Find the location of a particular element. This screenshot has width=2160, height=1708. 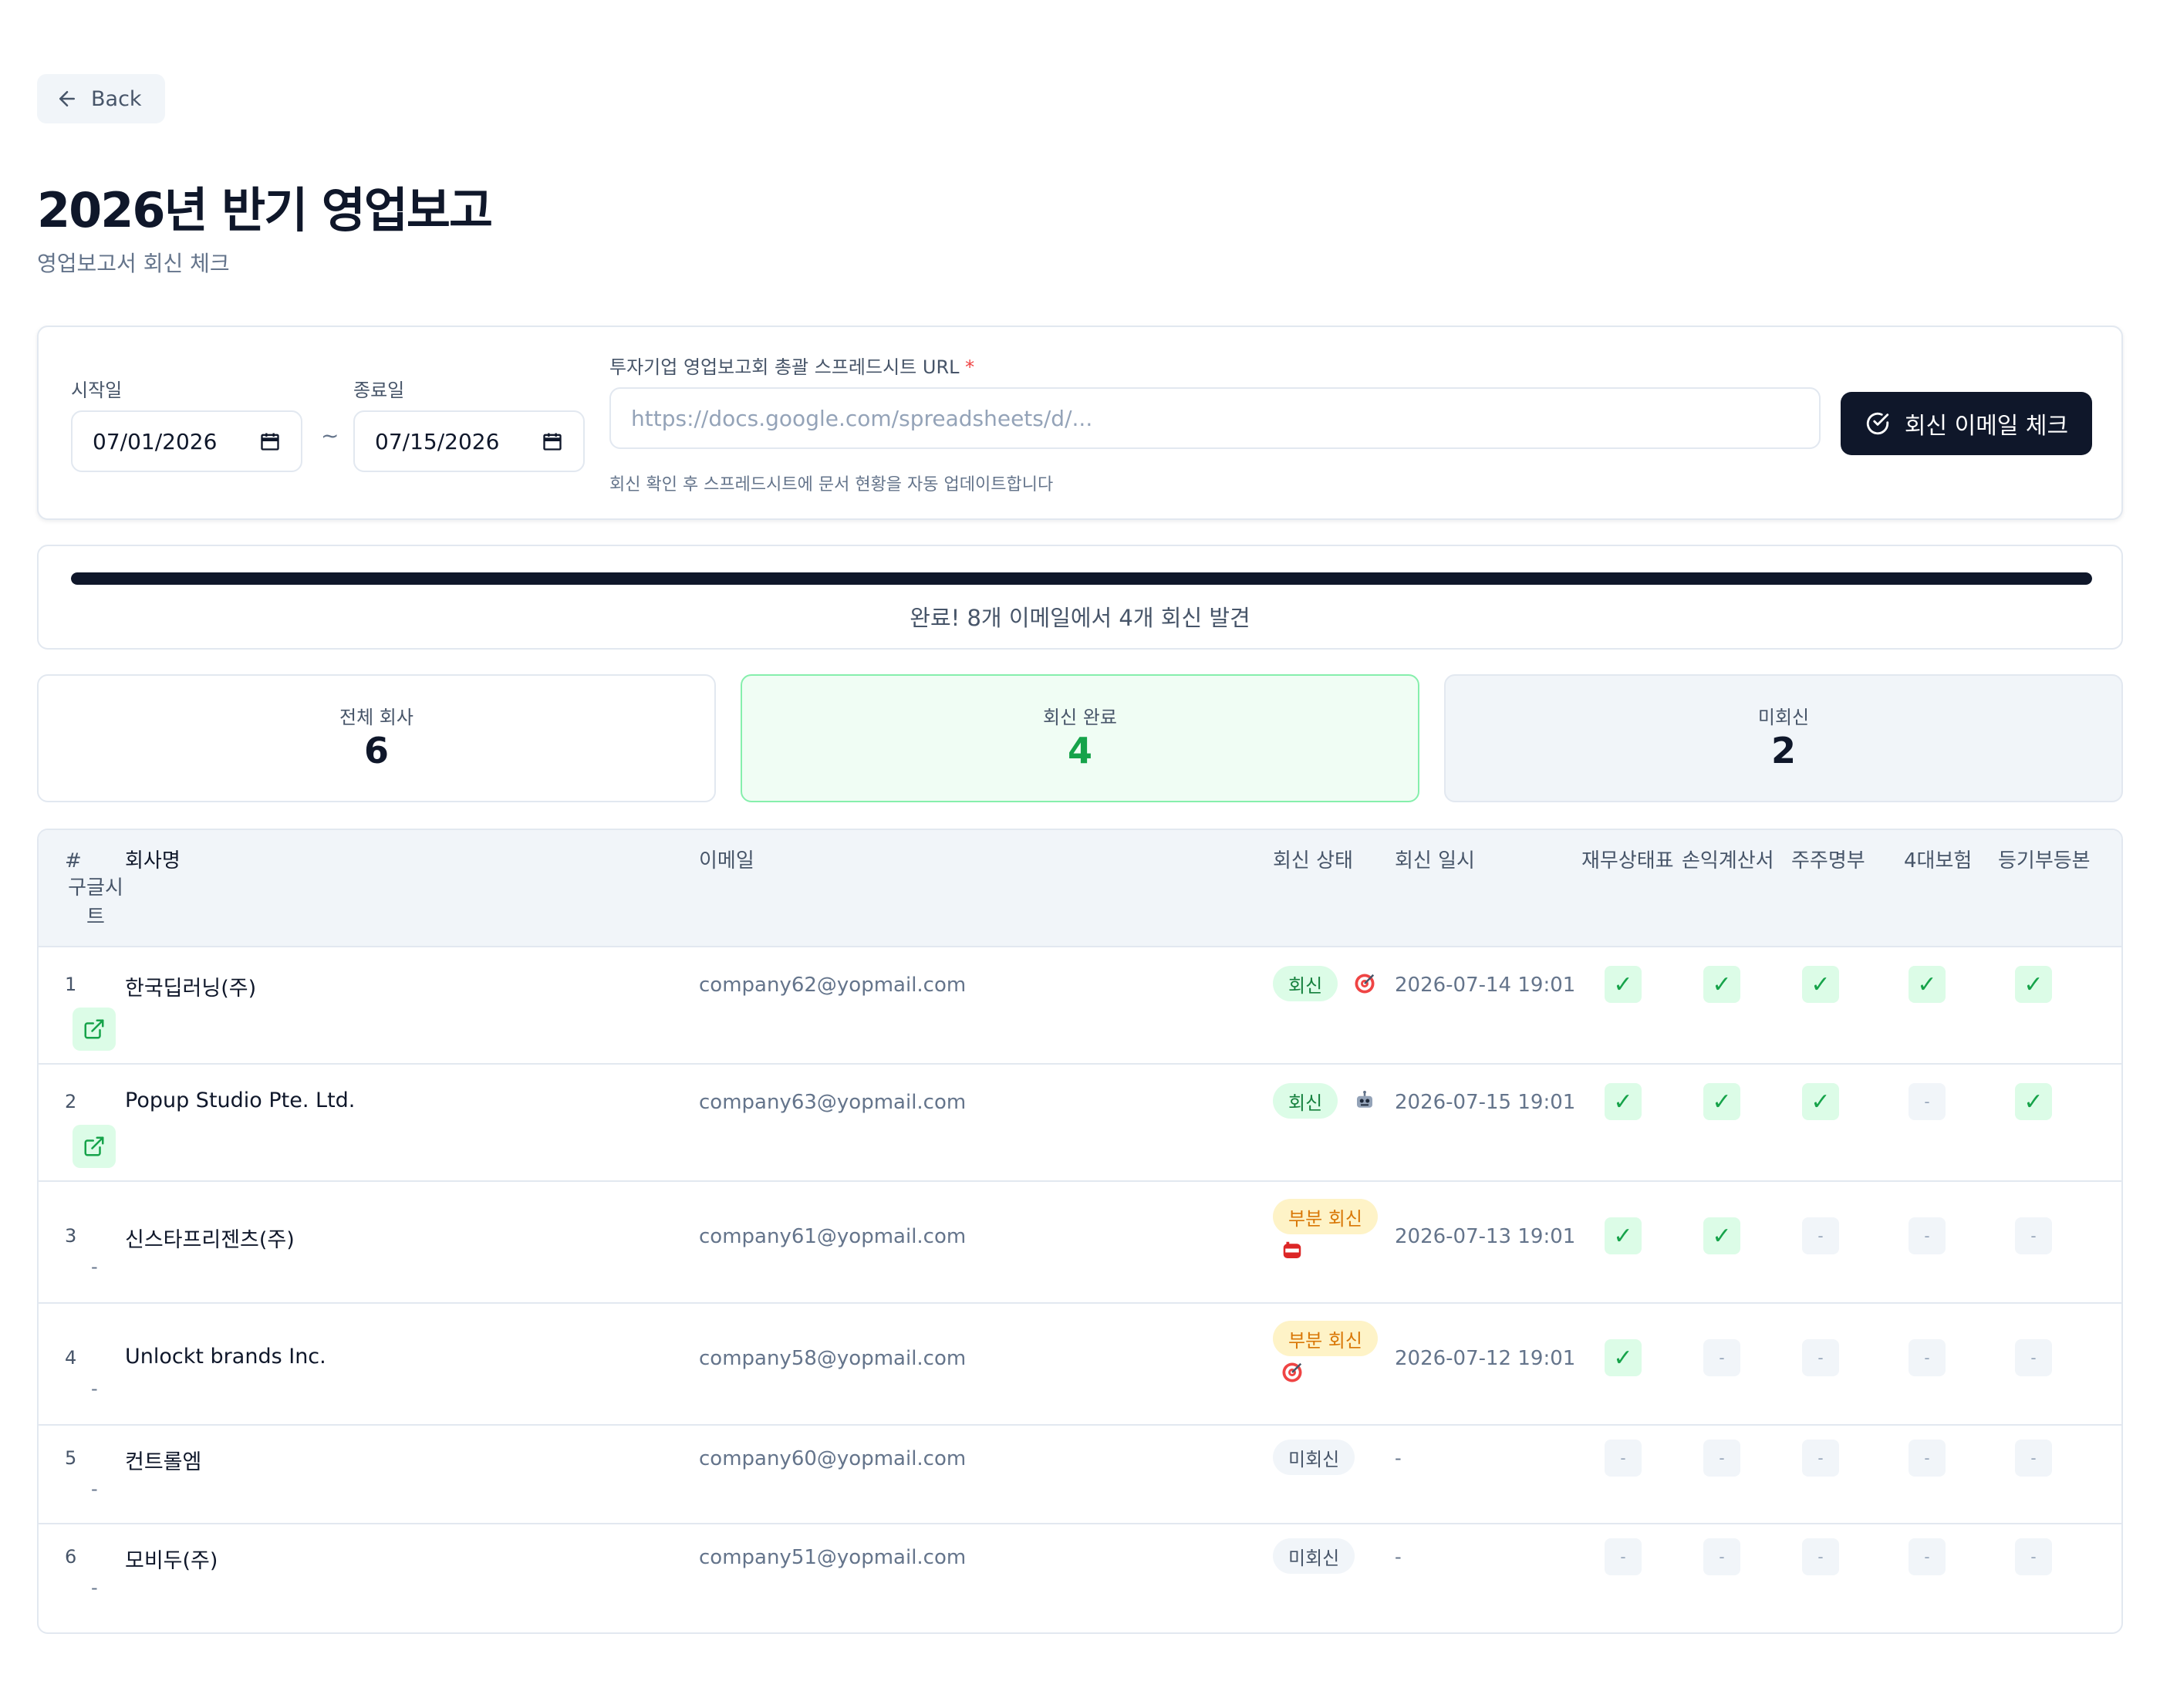

header-sheet-text: 구글시 트 is located at coordinates (95, 903).